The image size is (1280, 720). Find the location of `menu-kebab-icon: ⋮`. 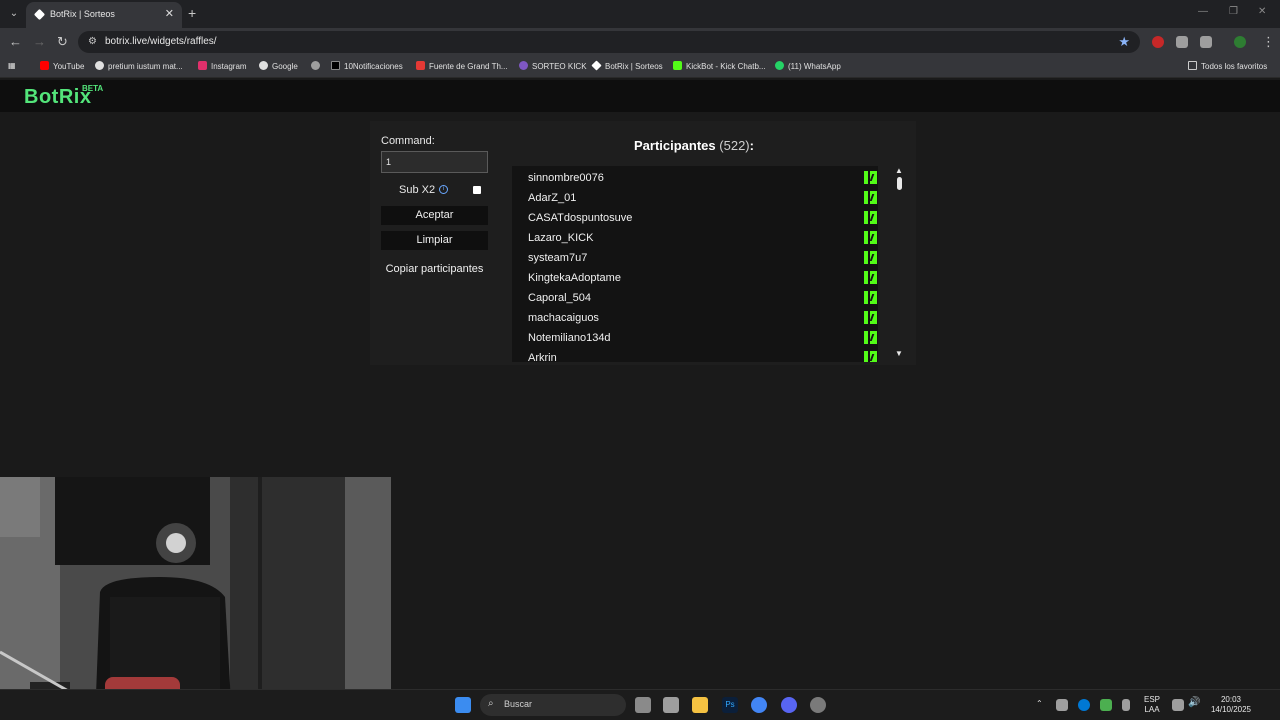

menu-kebab-icon: ⋮ is located at coordinates (1268, 42).